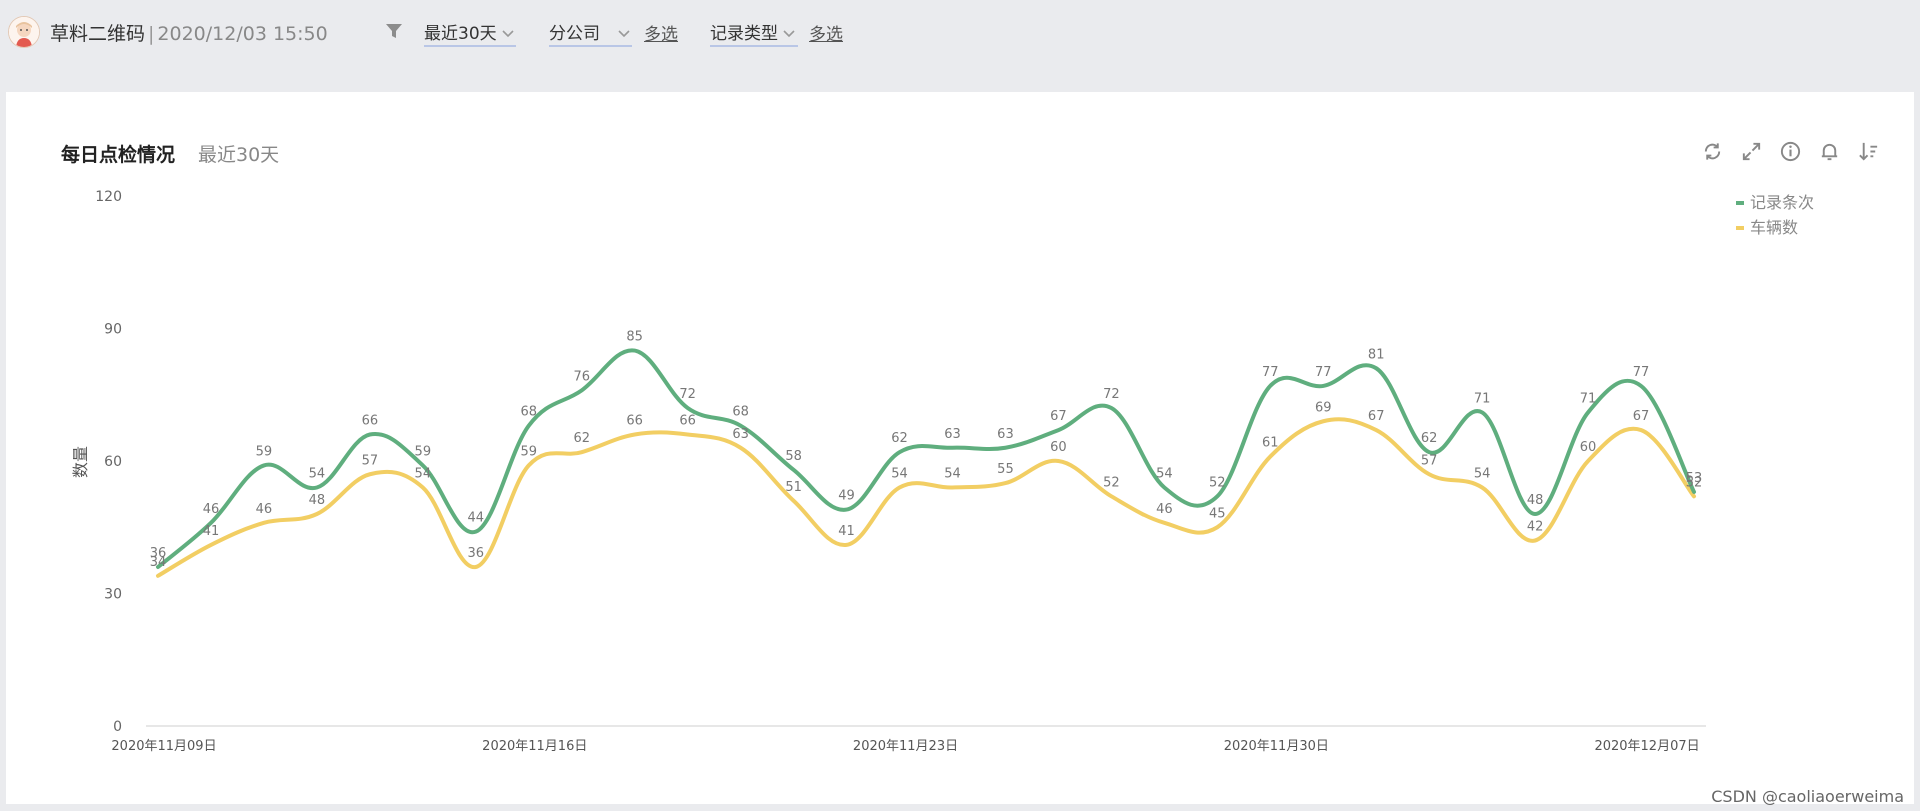 The width and height of the screenshot is (1920, 811). What do you see at coordinates (113, 330) in the screenshot?
I see `y-tick-label: 90` at bounding box center [113, 330].